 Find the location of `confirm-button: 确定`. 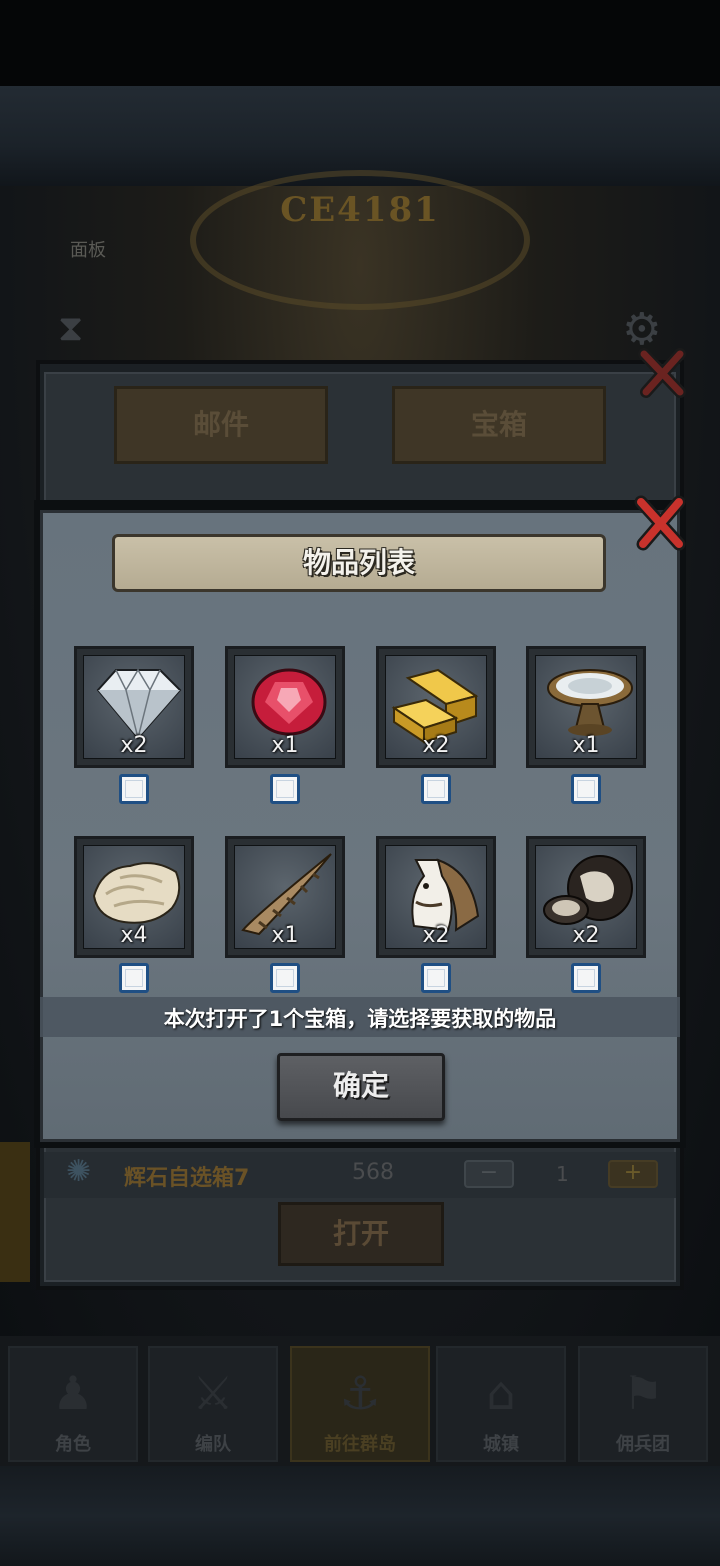

confirm-button: 确定 is located at coordinates (361, 1087).